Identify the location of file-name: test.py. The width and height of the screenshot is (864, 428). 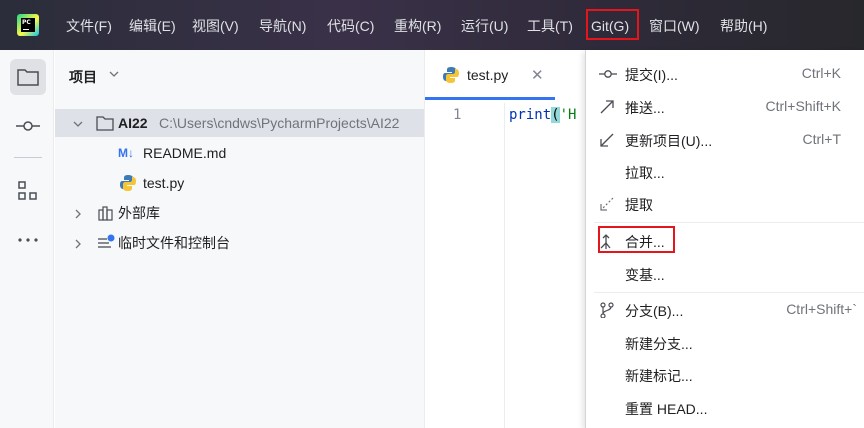
(164, 183).